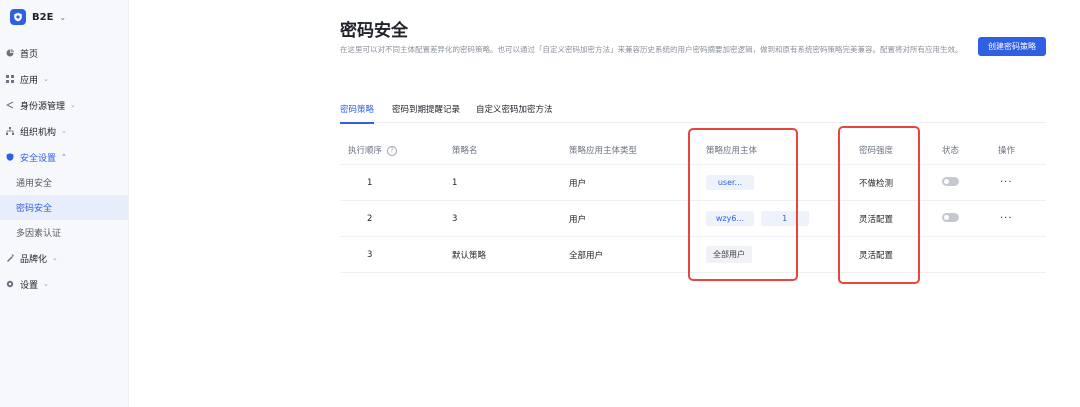  Describe the element at coordinates (10, 105) in the screenshot. I see `share-icon` at that location.